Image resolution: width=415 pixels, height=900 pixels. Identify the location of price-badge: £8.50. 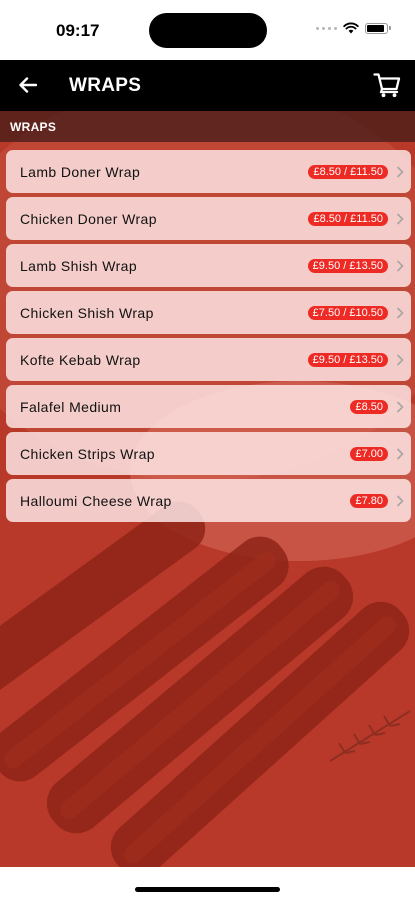
(369, 407).